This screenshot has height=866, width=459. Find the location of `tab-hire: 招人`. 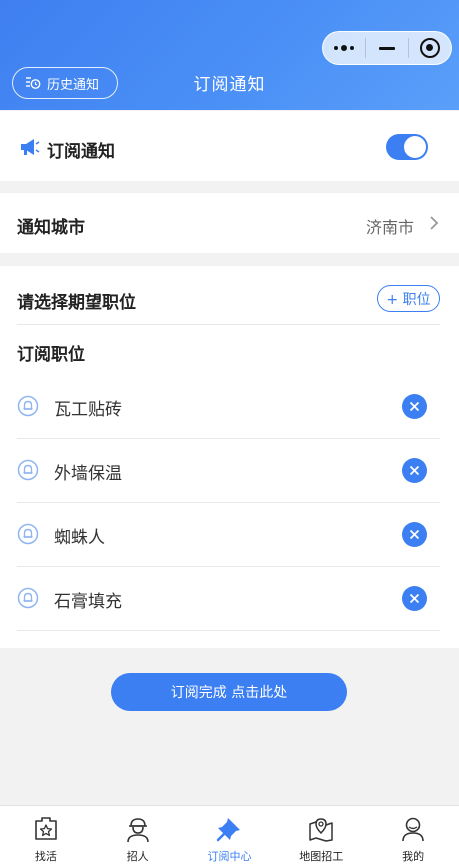

tab-hire: 招人 is located at coordinates (138, 836).